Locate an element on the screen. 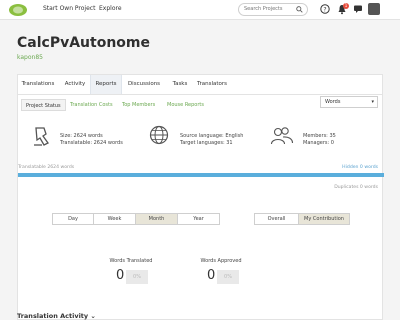  top-navigation-bar: Start Own Project Explore ? 1 is located at coordinates (200, 10).